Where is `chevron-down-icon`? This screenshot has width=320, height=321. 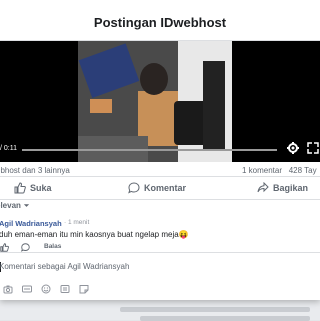
chevron-down-icon is located at coordinates (26, 205).